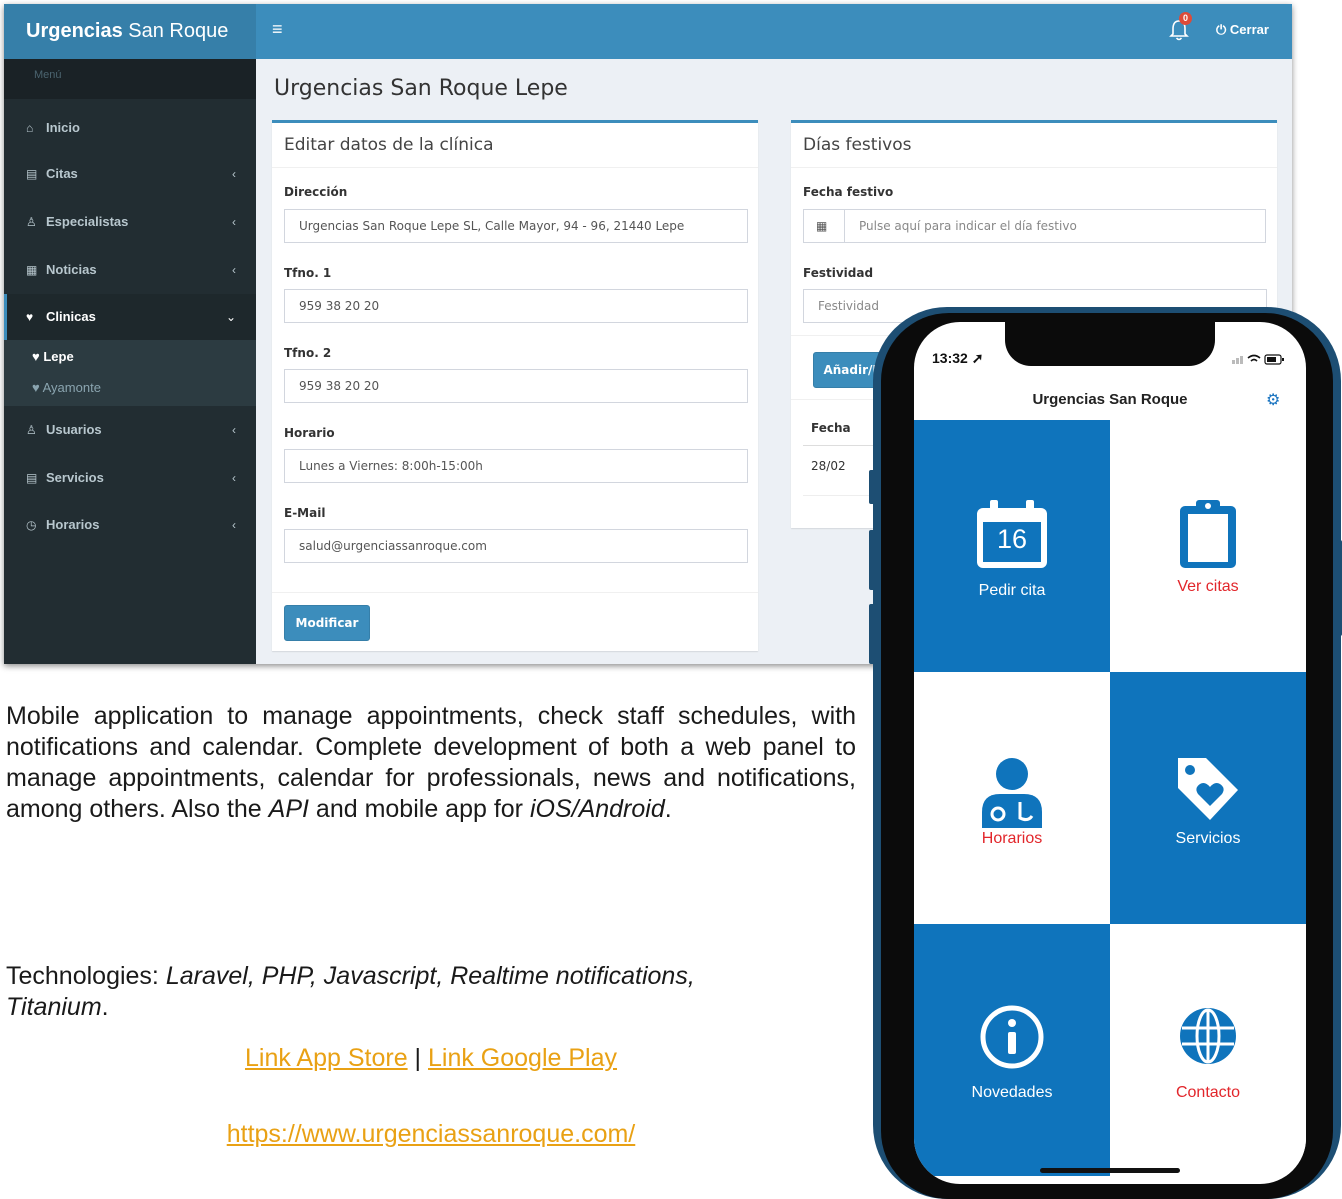 Image resolution: width=1342 pixels, height=1199 pixels. I want to click on globe-icon, so click(1208, 1036).